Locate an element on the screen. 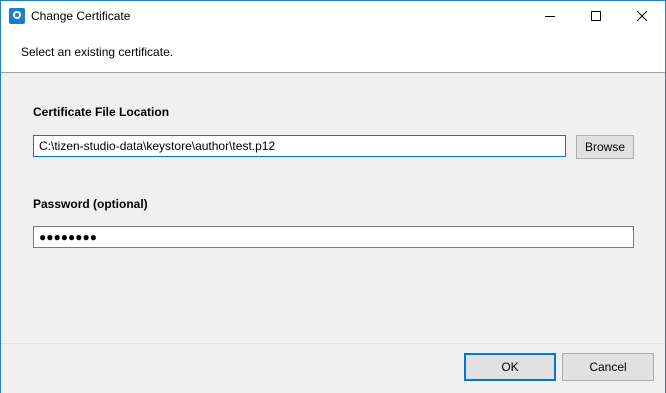 This screenshot has height=393, width=666. minimize-icon is located at coordinates (550, 16).